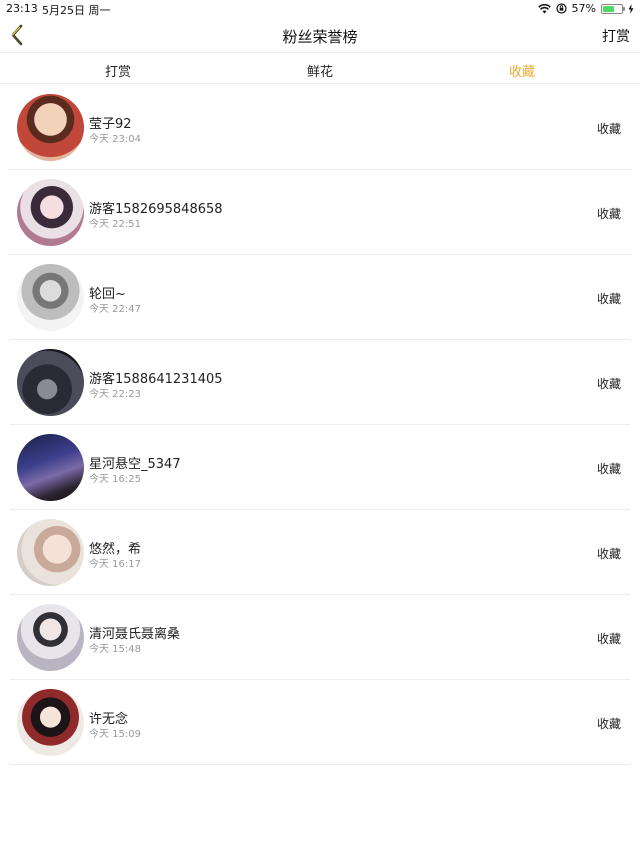  What do you see at coordinates (320, 722) in the screenshot?
I see `list-item: 许无念 今天 15:09 收藏` at bounding box center [320, 722].